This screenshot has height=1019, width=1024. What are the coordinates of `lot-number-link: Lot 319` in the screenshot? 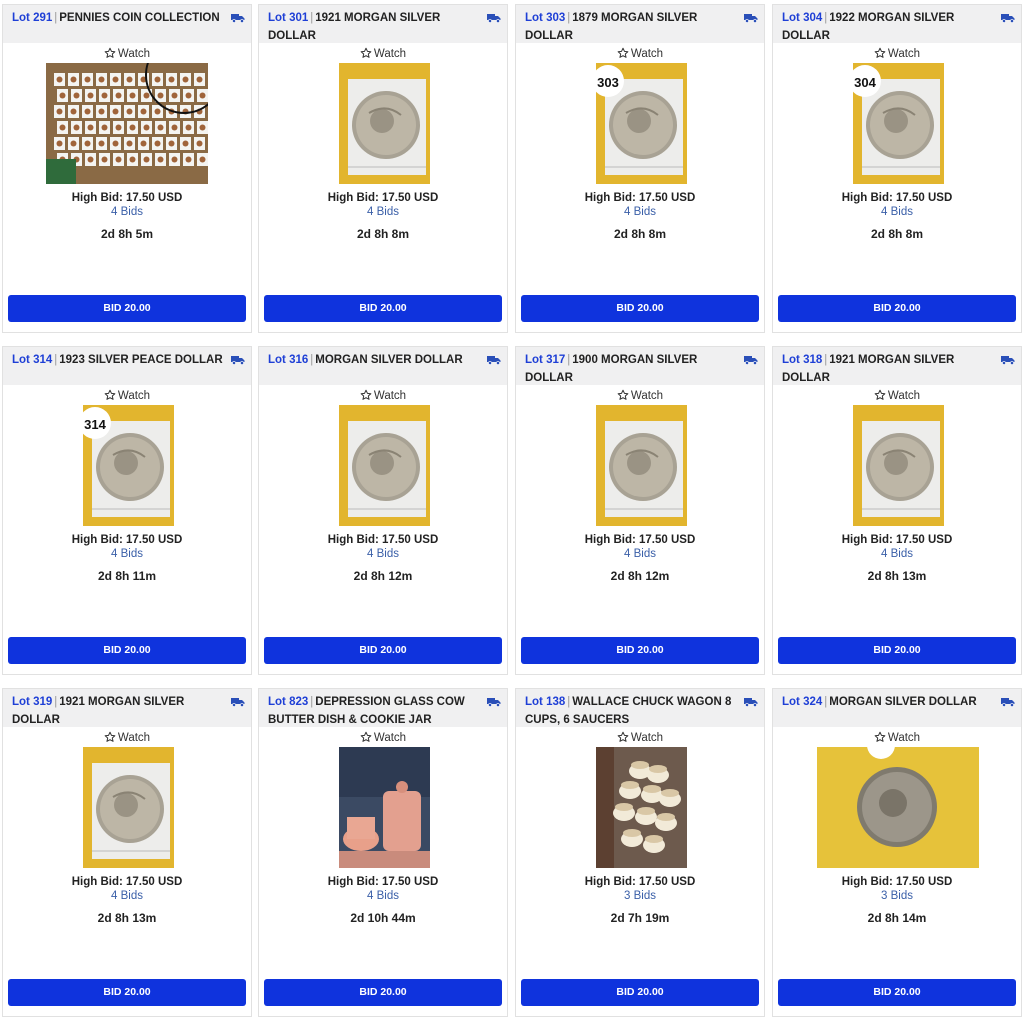 It's located at (32, 702).